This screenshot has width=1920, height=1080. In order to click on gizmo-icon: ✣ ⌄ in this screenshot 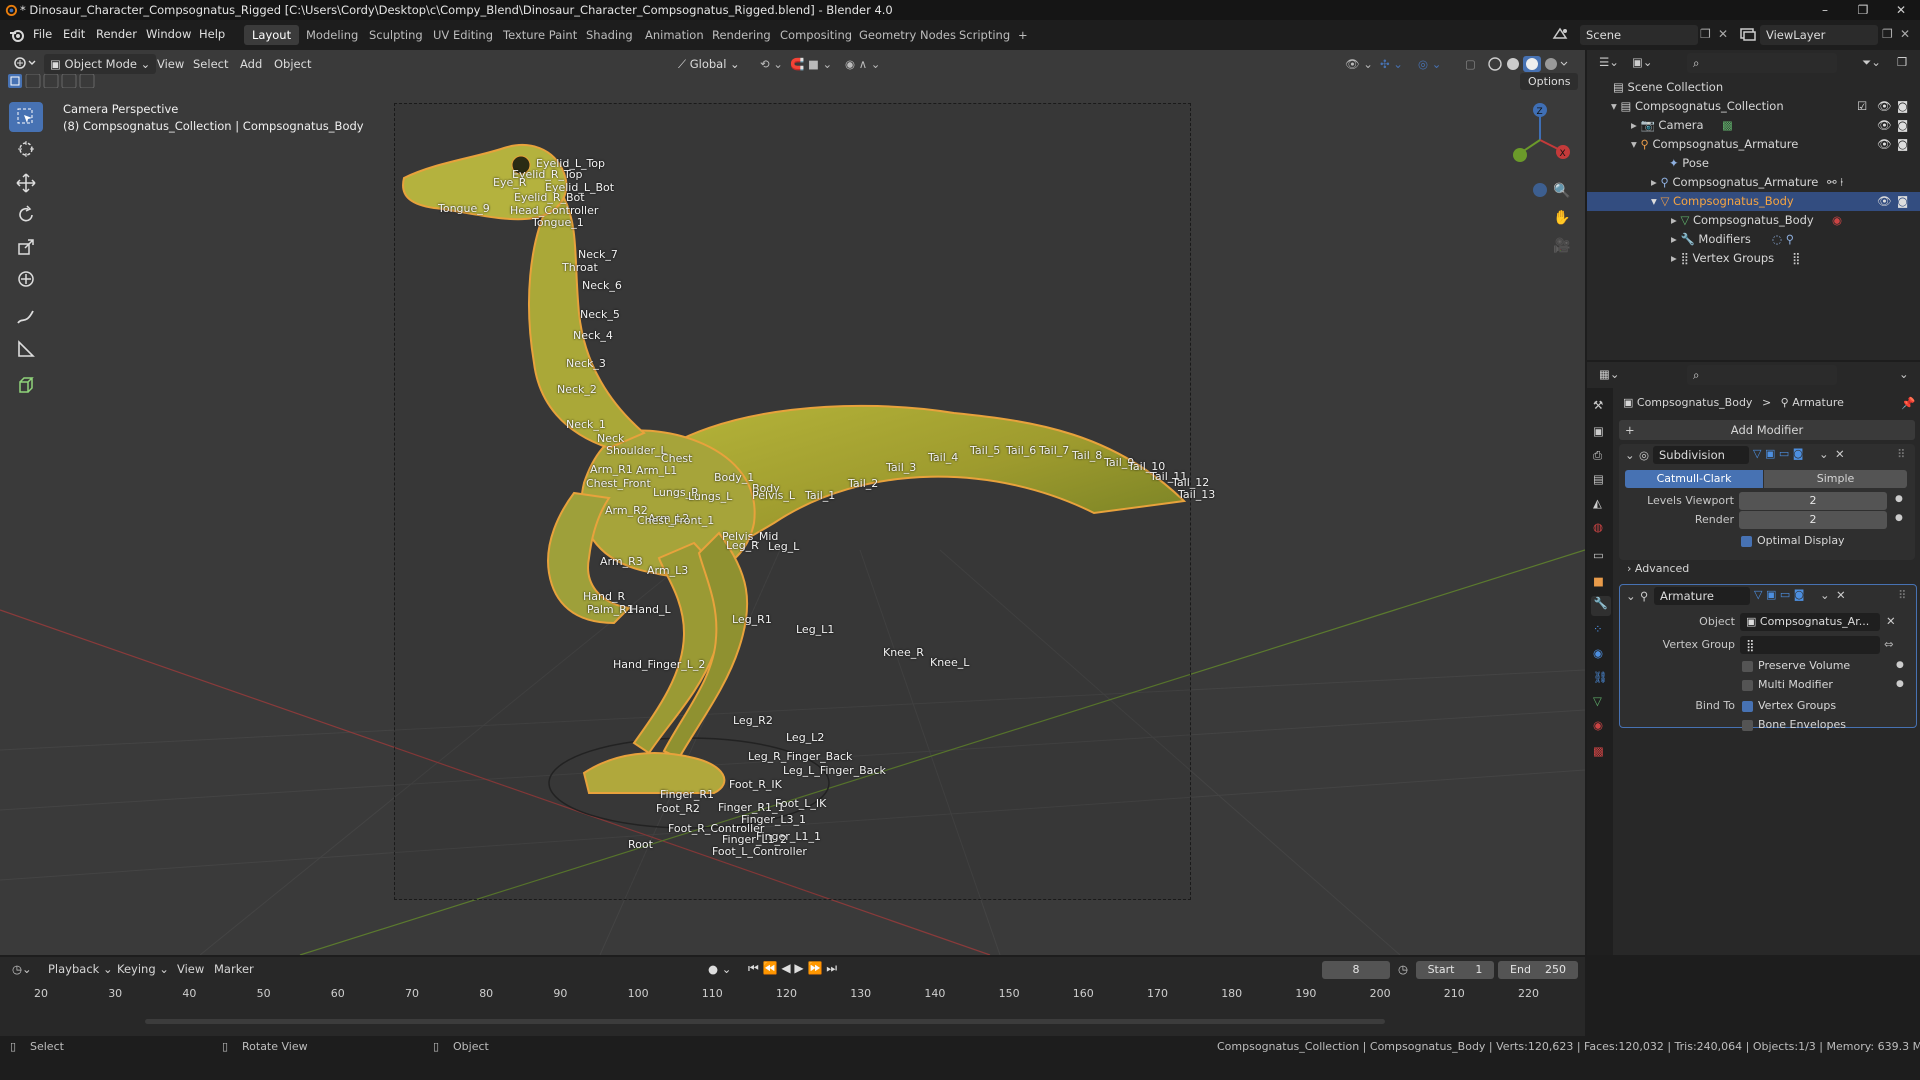, I will do `click(1391, 64)`.